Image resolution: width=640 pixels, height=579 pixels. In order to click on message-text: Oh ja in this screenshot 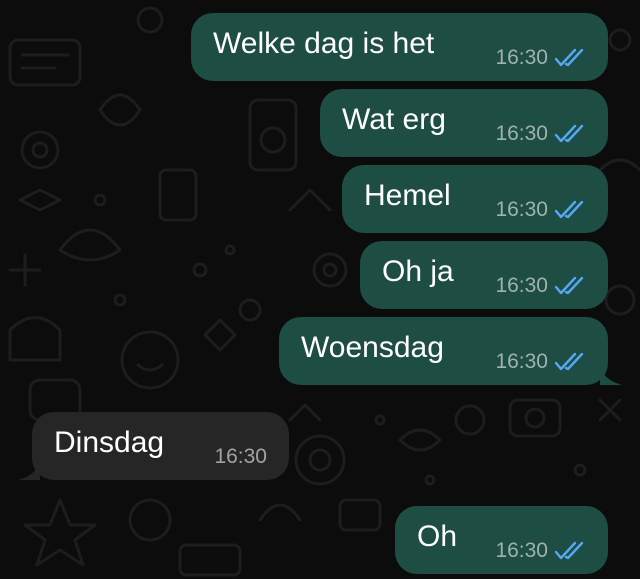, I will do `click(418, 271)`.